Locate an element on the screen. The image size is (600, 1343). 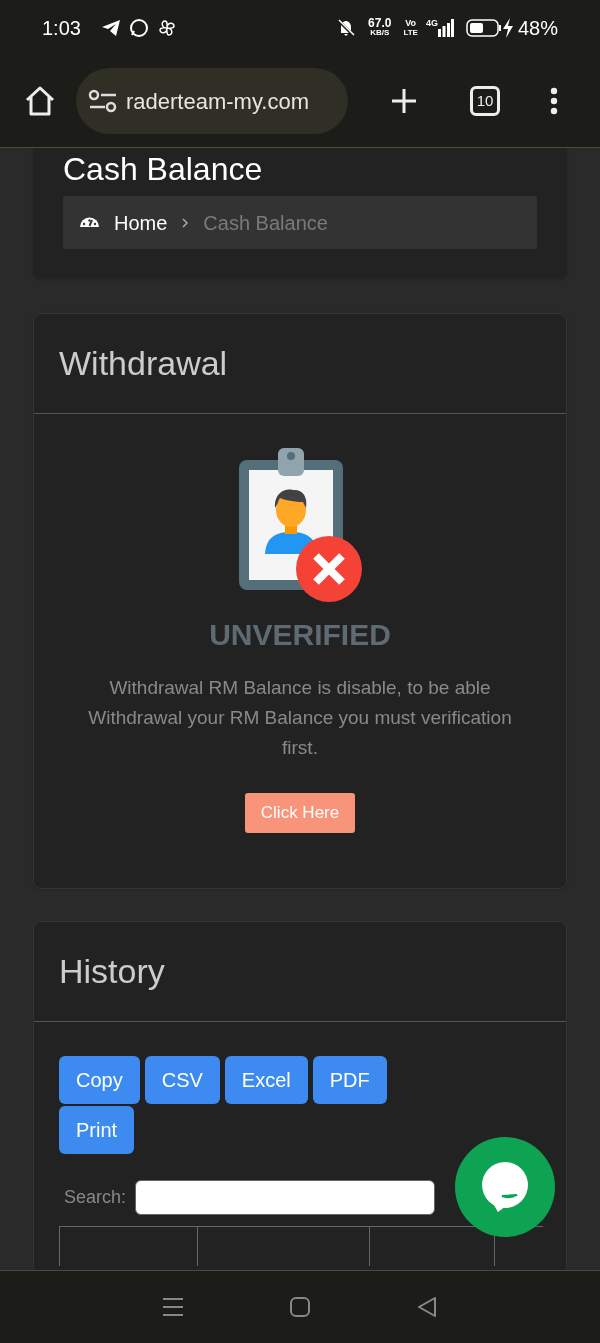
export-button: Print is located at coordinates (97, 1130).